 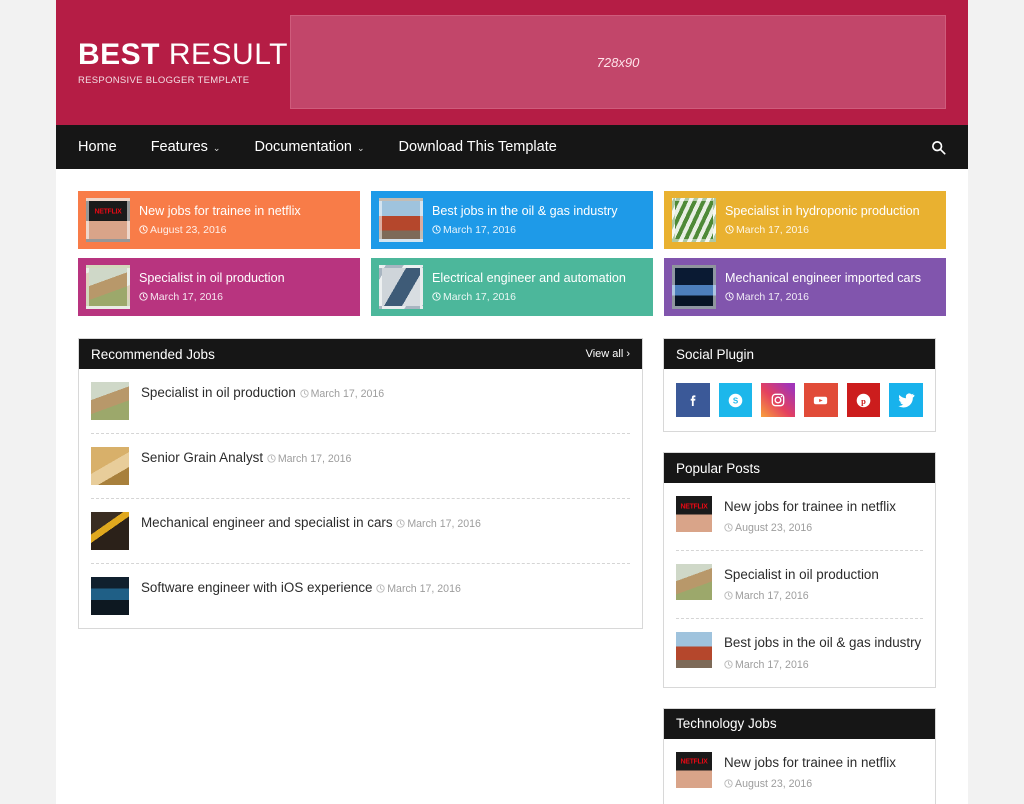 What do you see at coordinates (735, 400) in the screenshot?
I see `skype-icon: S` at bounding box center [735, 400].